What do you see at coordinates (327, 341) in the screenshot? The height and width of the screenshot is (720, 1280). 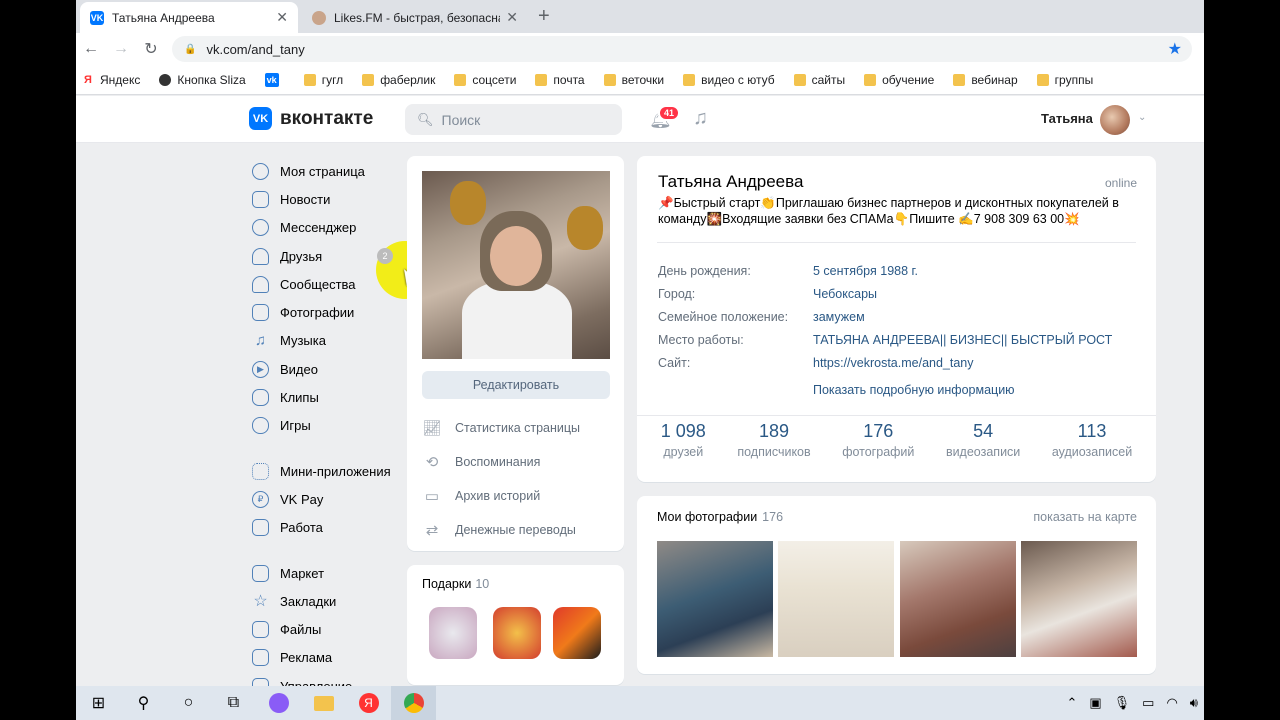 I see `nav-item-music: ♫ Музыка` at bounding box center [327, 341].